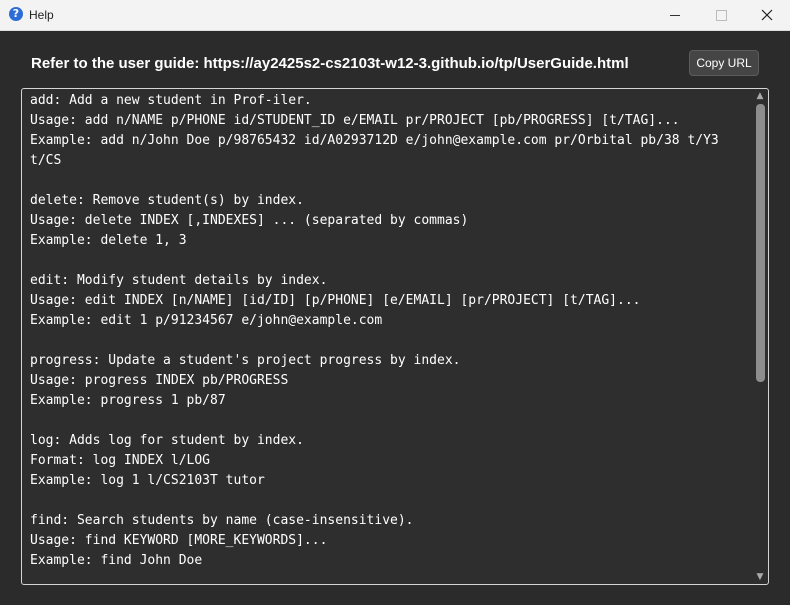 The width and height of the screenshot is (790, 605). I want to click on window-title: Help, so click(41, 15).